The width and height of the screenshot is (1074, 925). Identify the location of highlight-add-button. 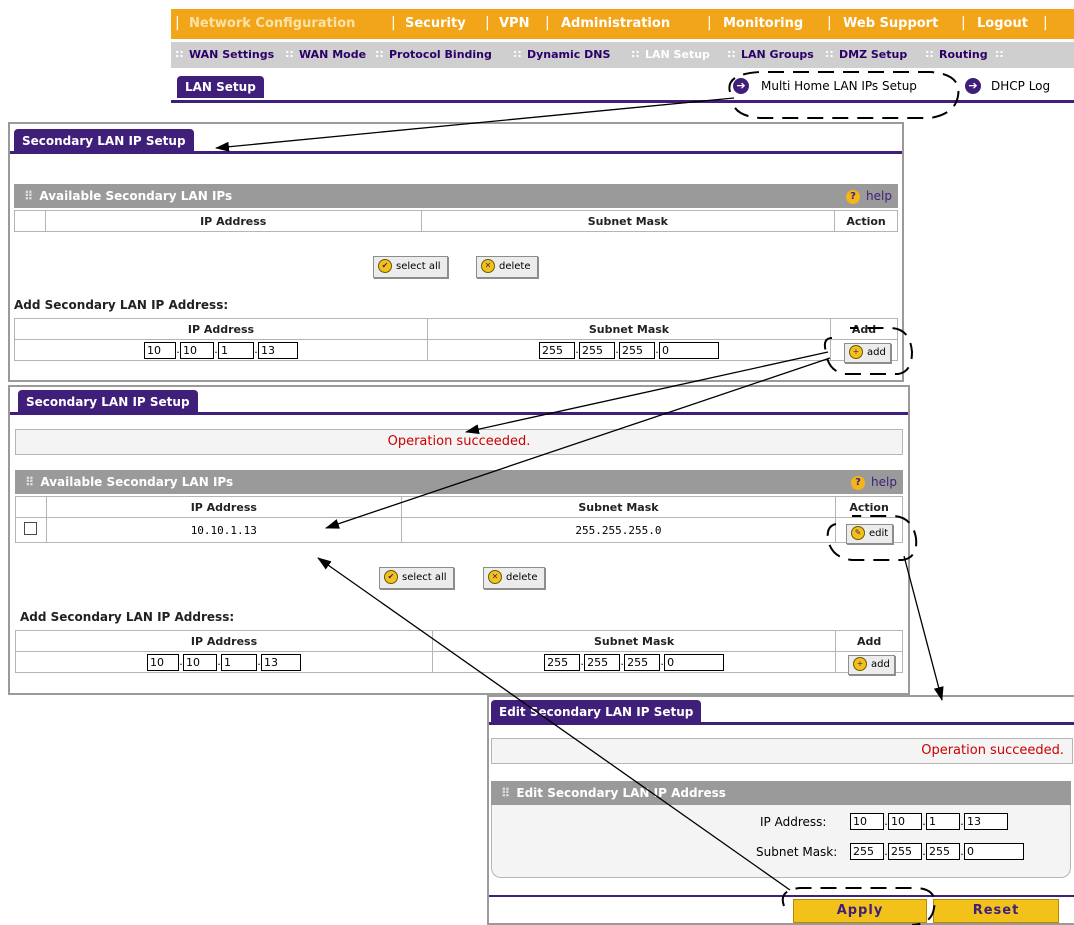
(868, 351).